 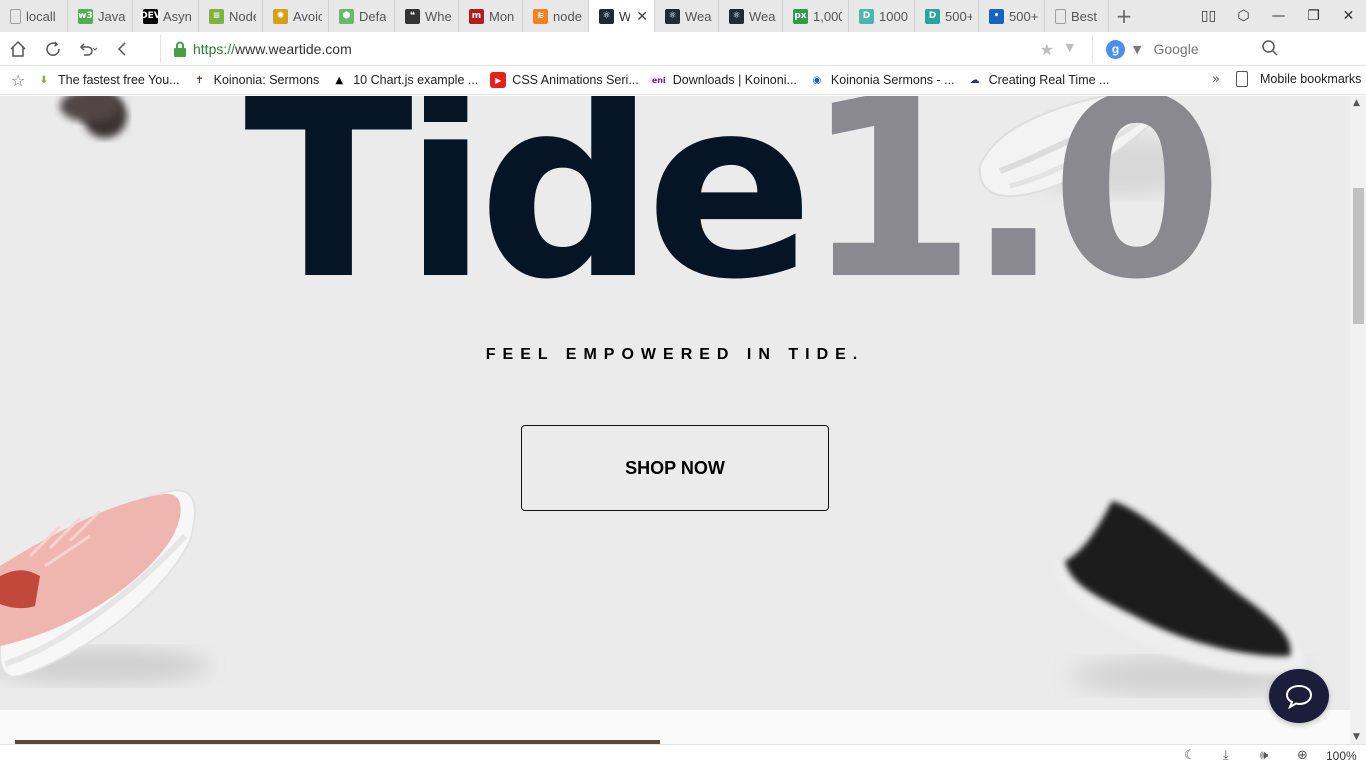 What do you see at coordinates (1358, 420) in the screenshot?
I see `page-scrollbar: ▲ ▼` at bounding box center [1358, 420].